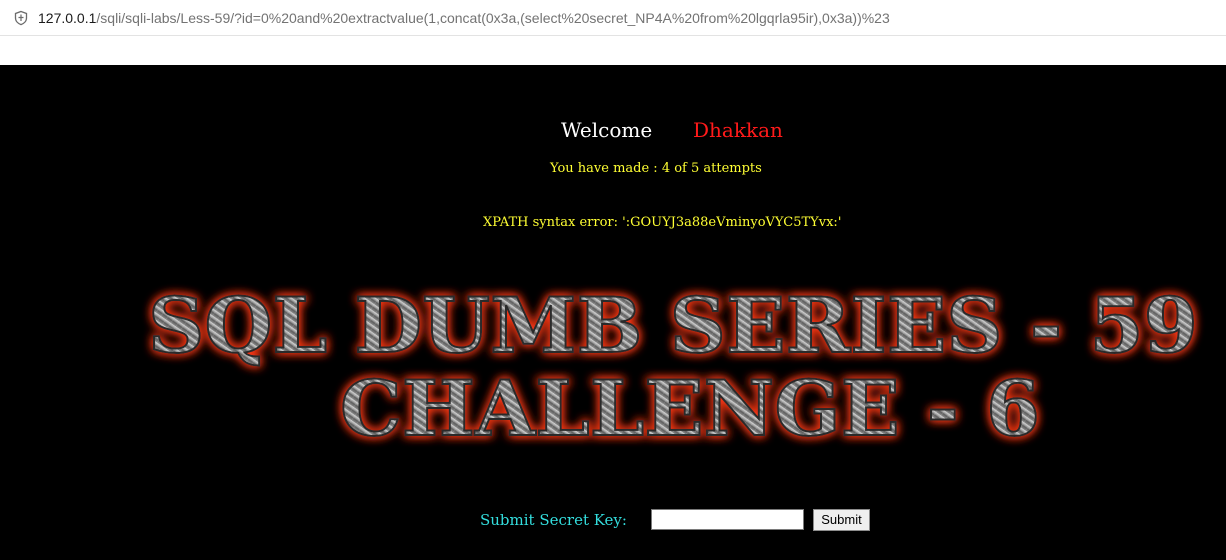 Image resolution: width=1226 pixels, height=560 pixels. Describe the element at coordinates (841, 520) in the screenshot. I see `submit-button: Submit` at that location.